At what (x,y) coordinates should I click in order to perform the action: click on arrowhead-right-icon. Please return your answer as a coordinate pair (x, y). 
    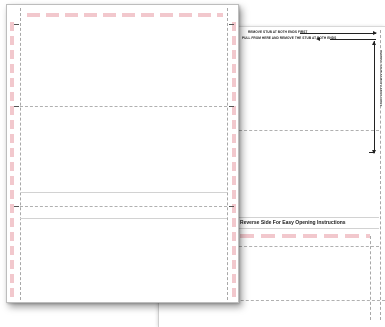
    Looking at the image, I should click on (375, 33).